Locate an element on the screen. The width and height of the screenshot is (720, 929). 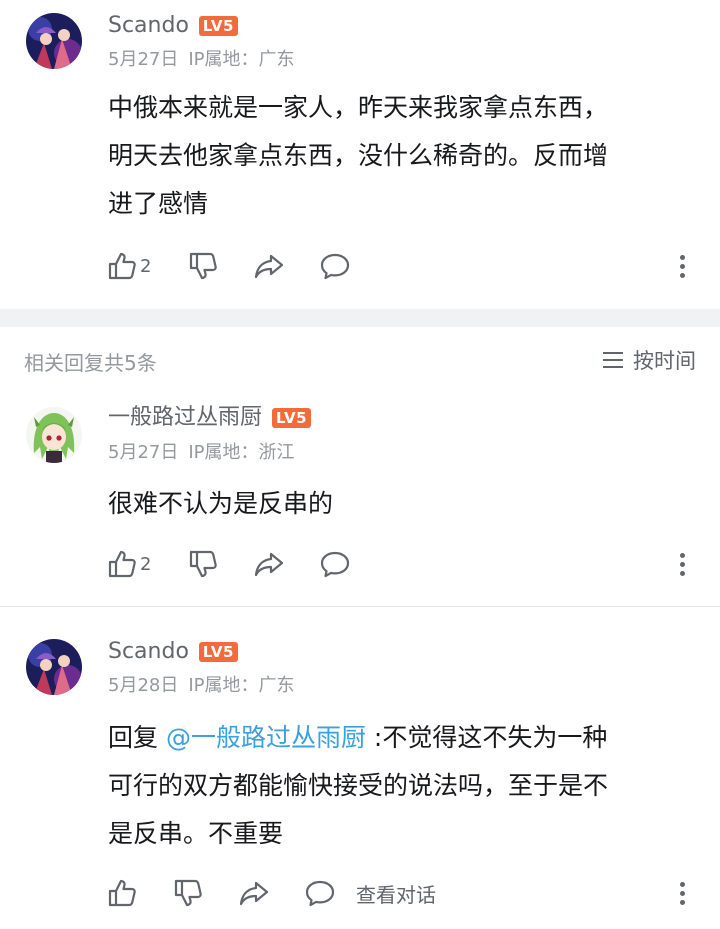
comment-text-line: 回复 @一般路过丛雨厨 :不觉得这不失为一种 is located at coordinates (400, 738).